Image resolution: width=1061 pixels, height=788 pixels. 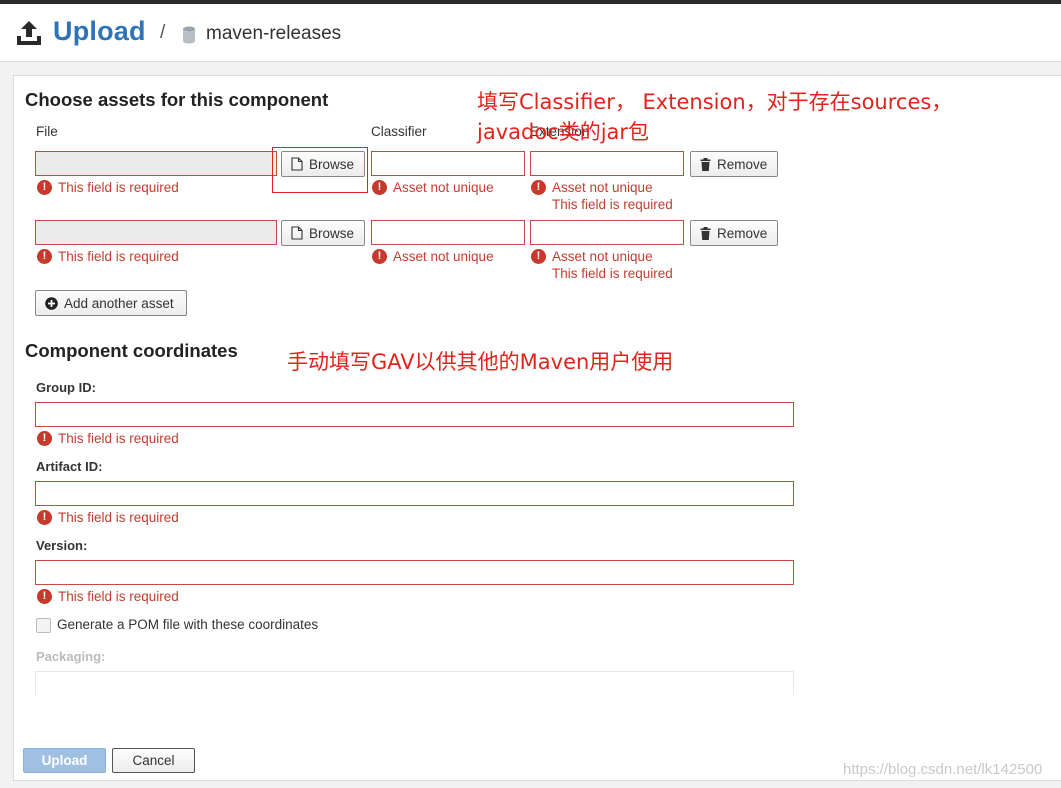 I want to click on artifact-id-error: ! This field is required, so click(x=108, y=517).